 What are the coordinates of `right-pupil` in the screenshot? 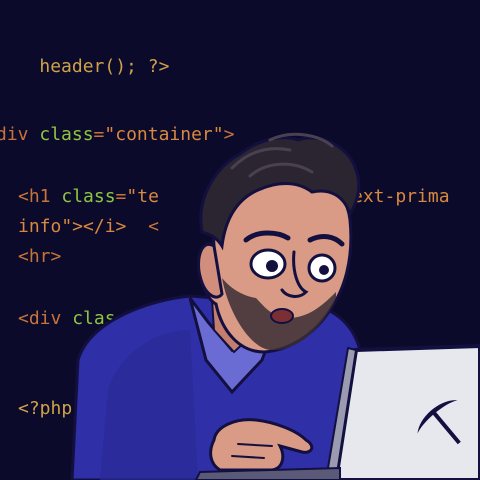 It's located at (324, 270).